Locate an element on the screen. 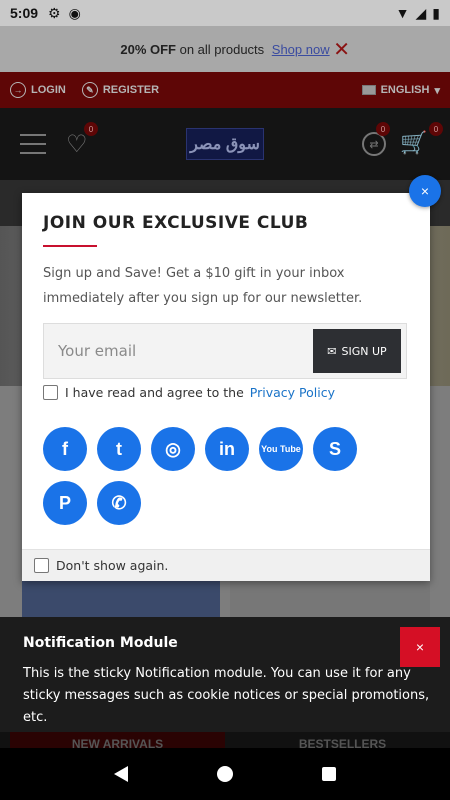 The image size is (450, 800). newsletter-form: ✉ SIGN UP is located at coordinates (225, 351).